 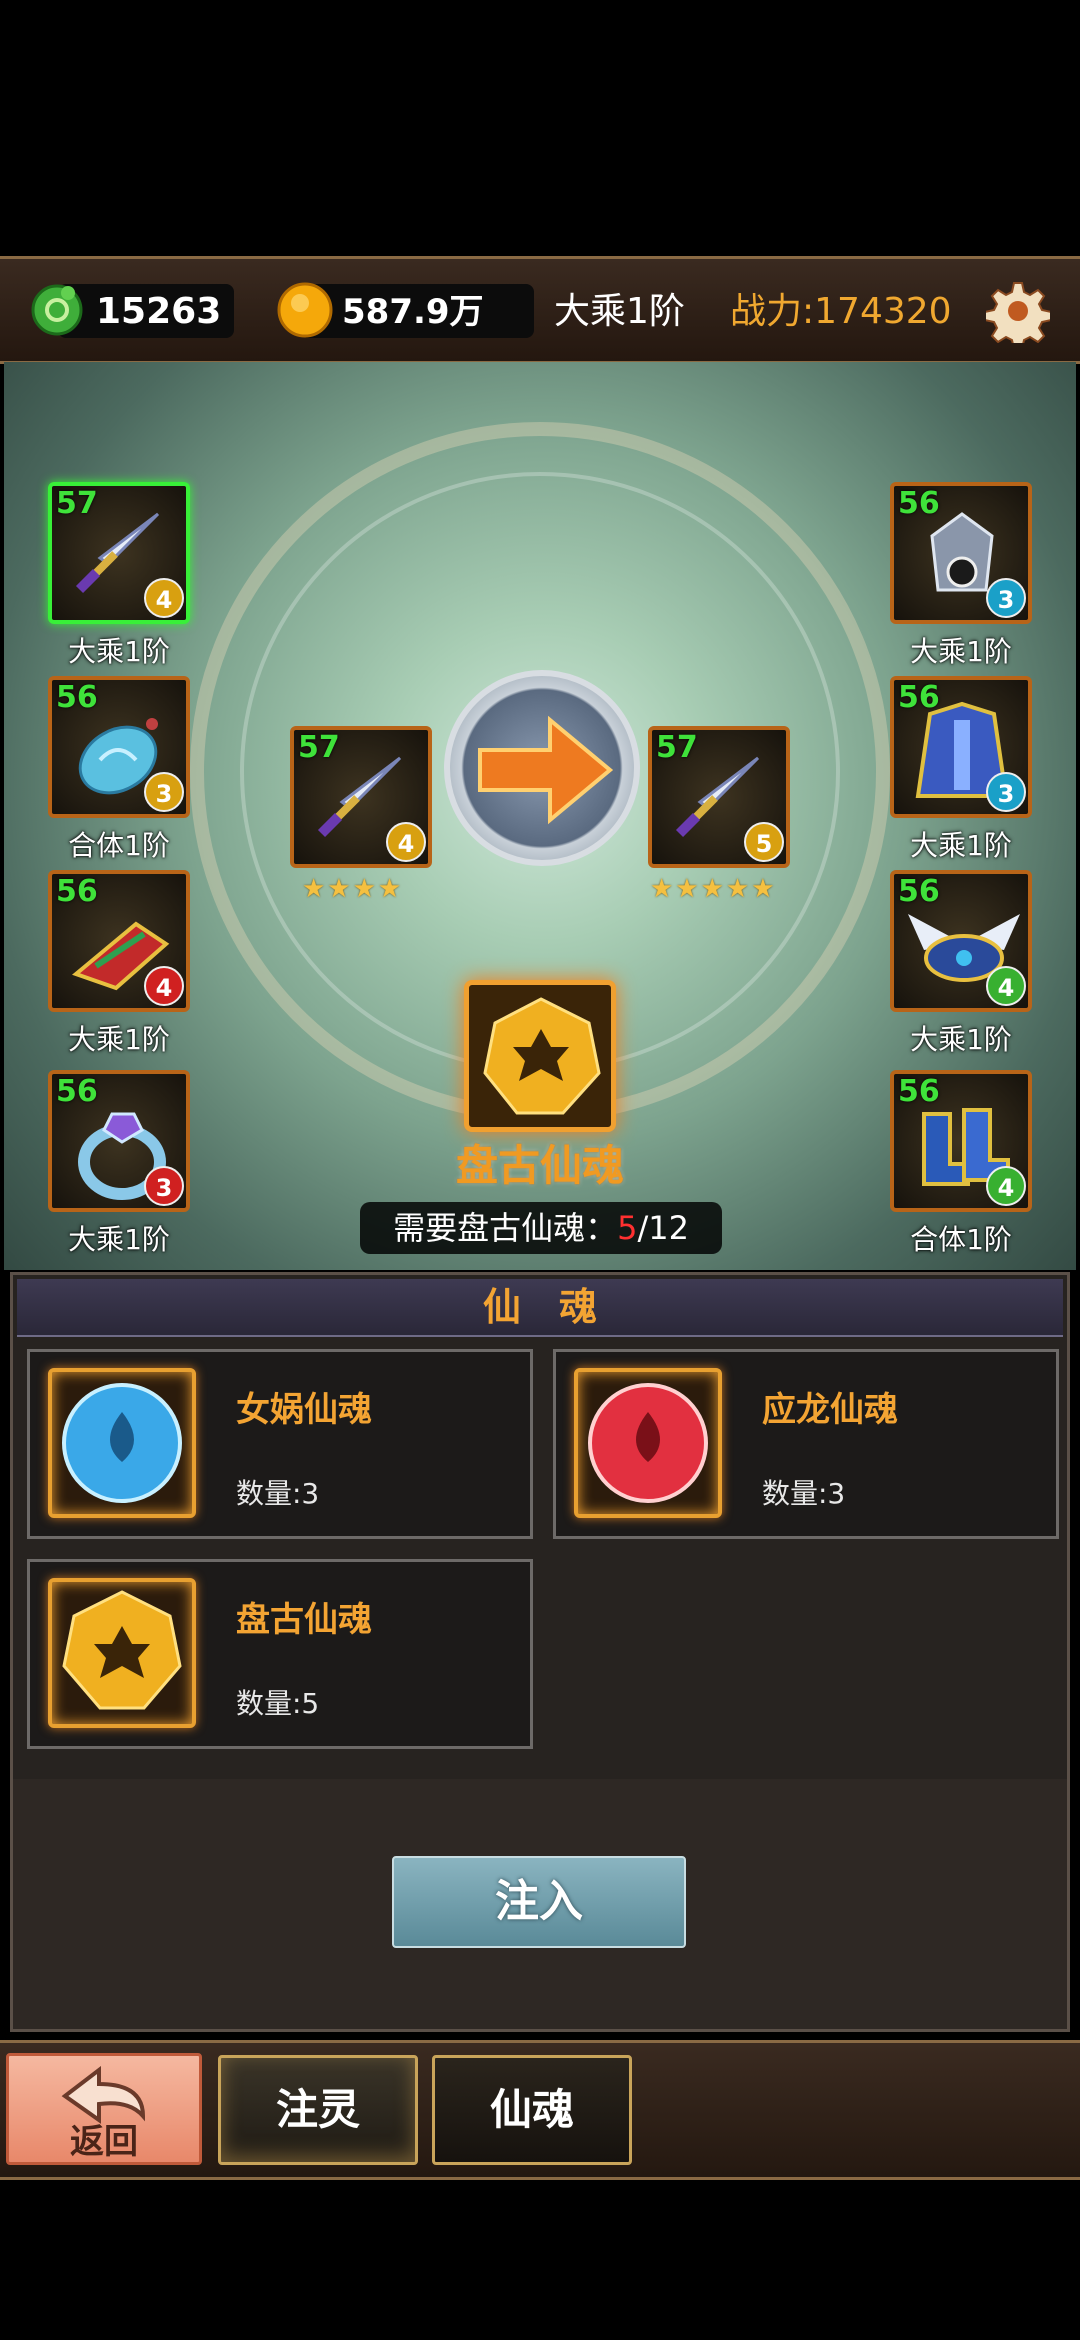 What do you see at coordinates (619, 311) in the screenshot?
I see `realm-label: 大乘1阶` at bounding box center [619, 311].